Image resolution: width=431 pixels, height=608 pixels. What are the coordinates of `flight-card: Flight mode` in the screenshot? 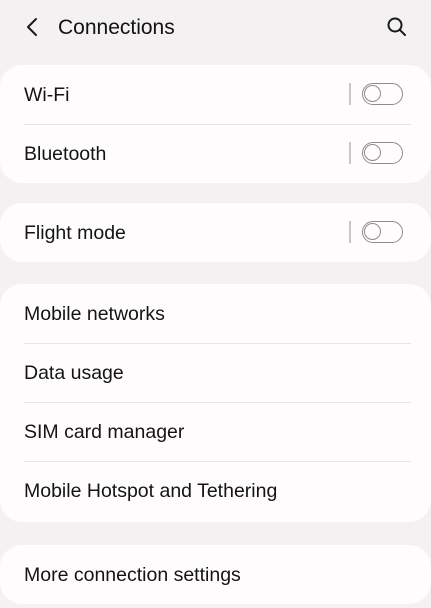 It's located at (215, 232).